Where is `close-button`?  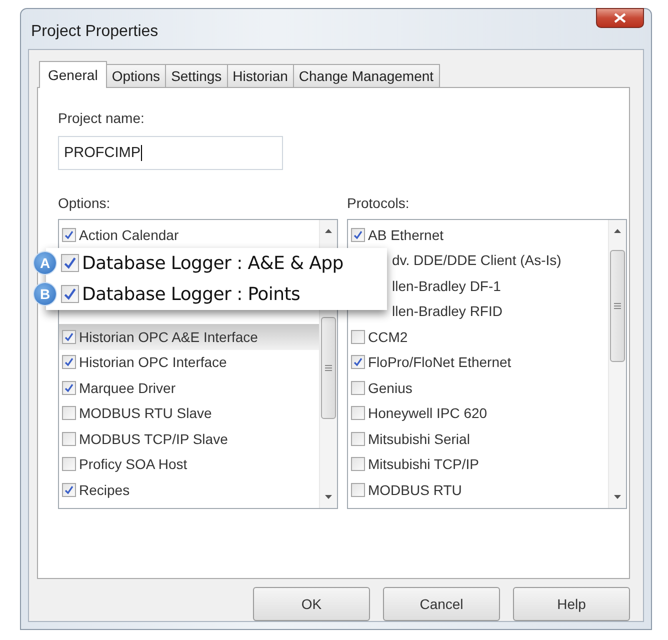 close-button is located at coordinates (620, 18).